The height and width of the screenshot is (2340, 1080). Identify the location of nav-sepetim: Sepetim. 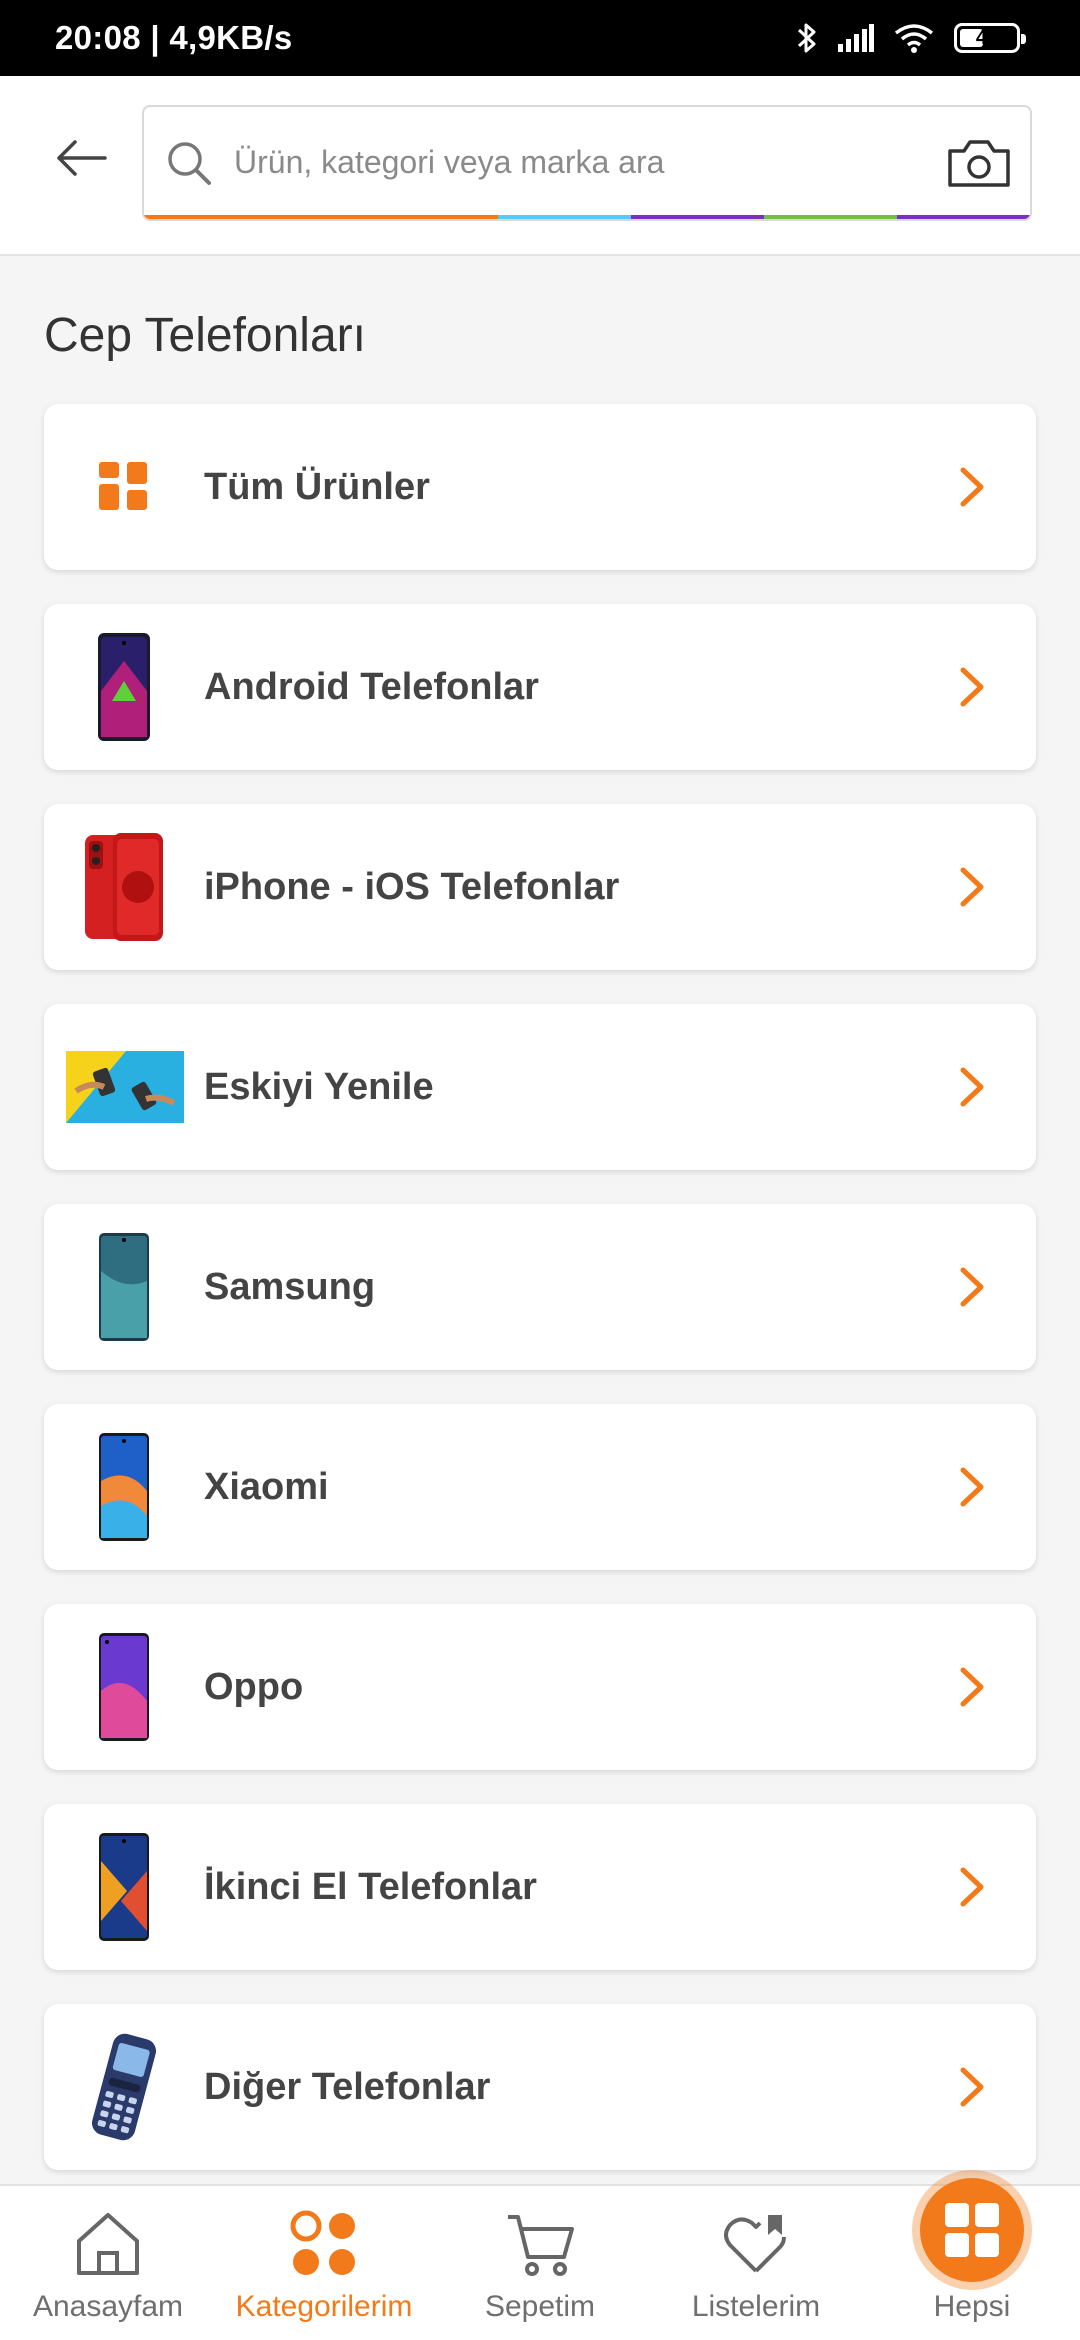
(540, 2263).